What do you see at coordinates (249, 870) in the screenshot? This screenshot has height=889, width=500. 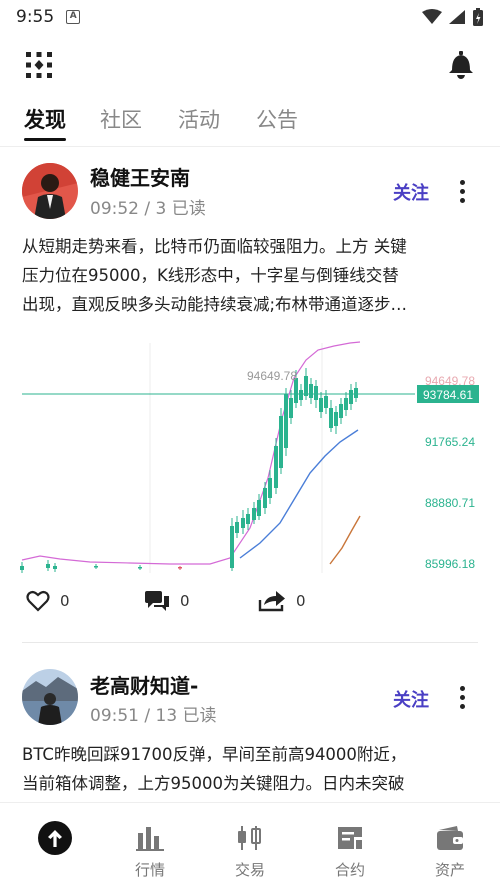 I see `nav-label: 交易` at bounding box center [249, 870].